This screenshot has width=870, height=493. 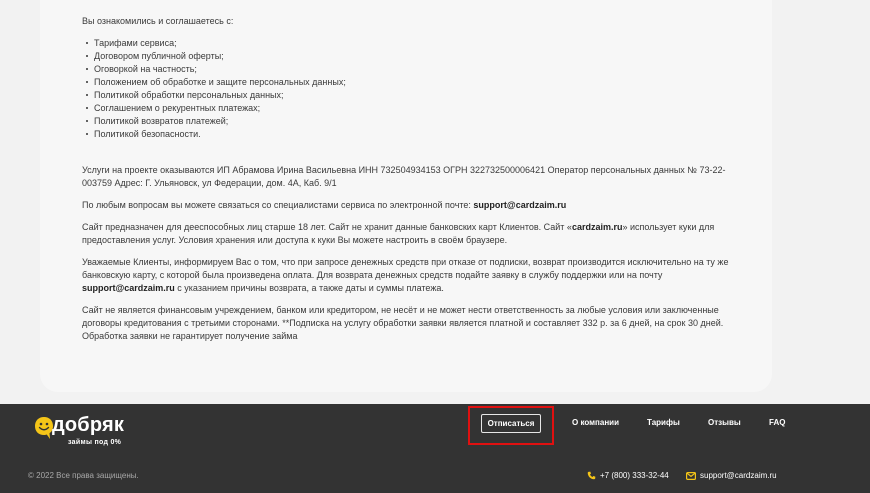 I want to click on document-link-disclaimer: Оговоркой на частность;, so click(x=429, y=69).